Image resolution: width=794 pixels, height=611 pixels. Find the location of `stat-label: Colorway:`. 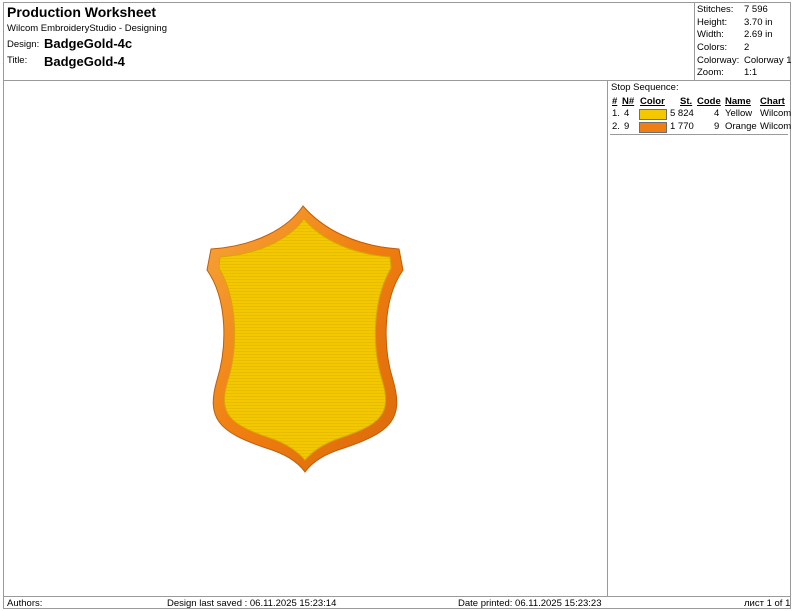

stat-label: Colorway: is located at coordinates (718, 60).